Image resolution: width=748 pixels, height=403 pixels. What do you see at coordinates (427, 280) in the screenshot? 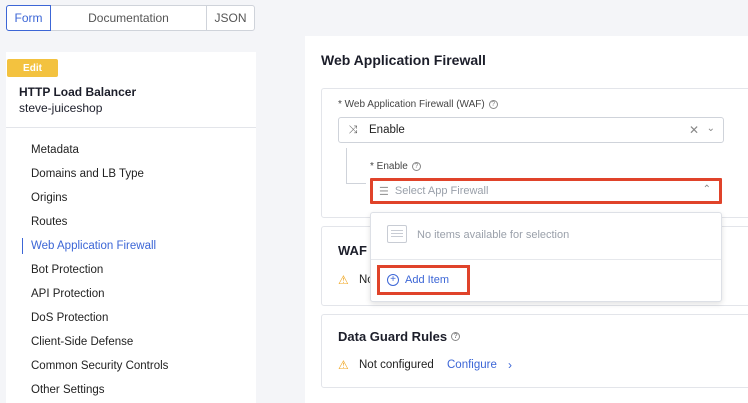
I see `add-item-label: Add Item` at bounding box center [427, 280].